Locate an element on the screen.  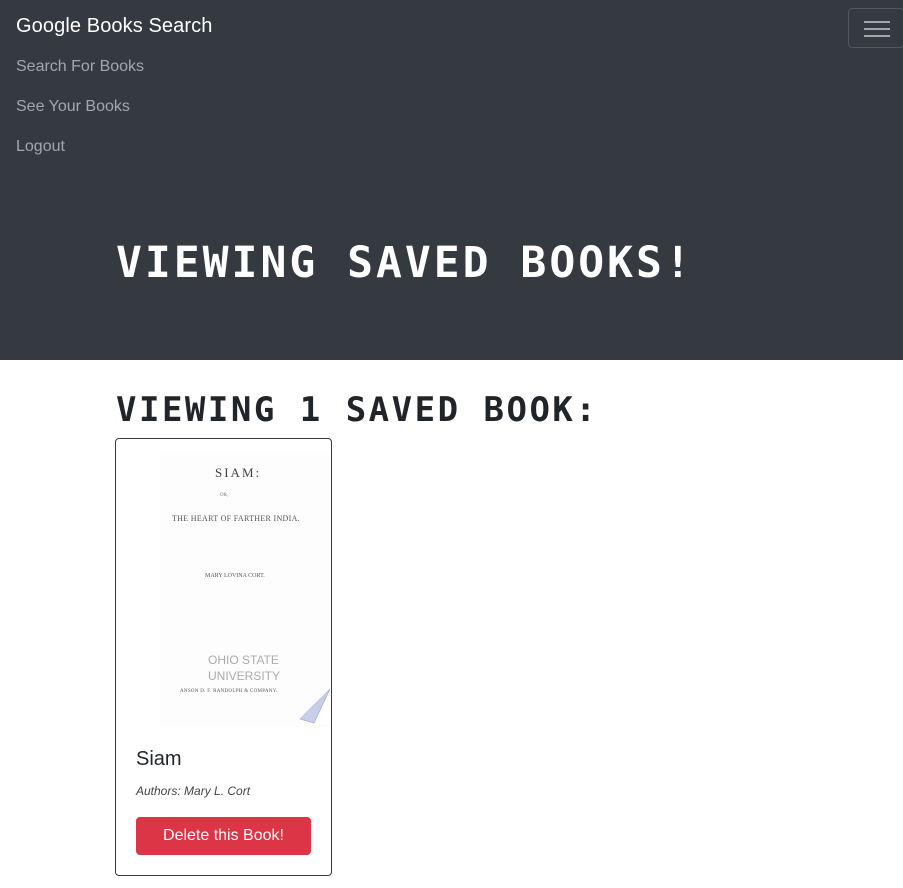
nav-link-saved-books: See Your Books is located at coordinates (73, 107).